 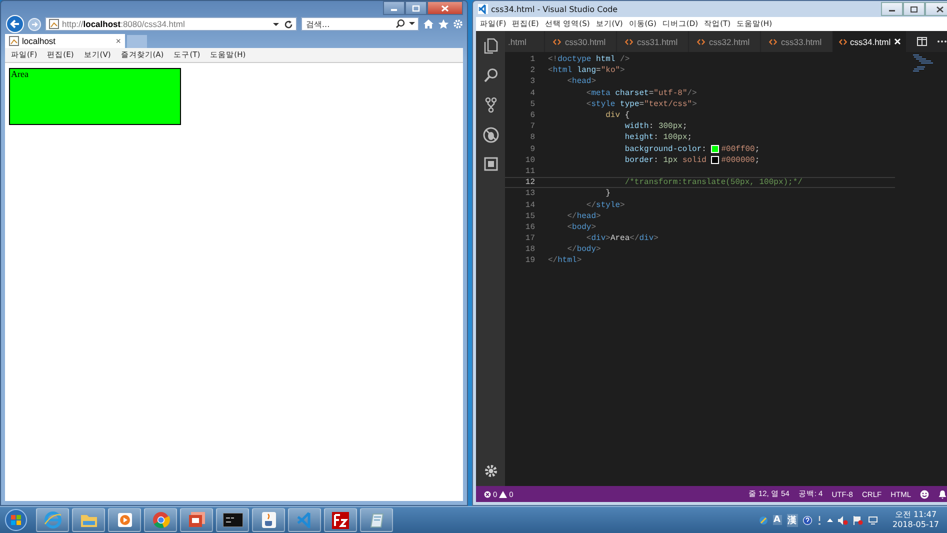 I want to click on line-number: 17, so click(x=530, y=239).